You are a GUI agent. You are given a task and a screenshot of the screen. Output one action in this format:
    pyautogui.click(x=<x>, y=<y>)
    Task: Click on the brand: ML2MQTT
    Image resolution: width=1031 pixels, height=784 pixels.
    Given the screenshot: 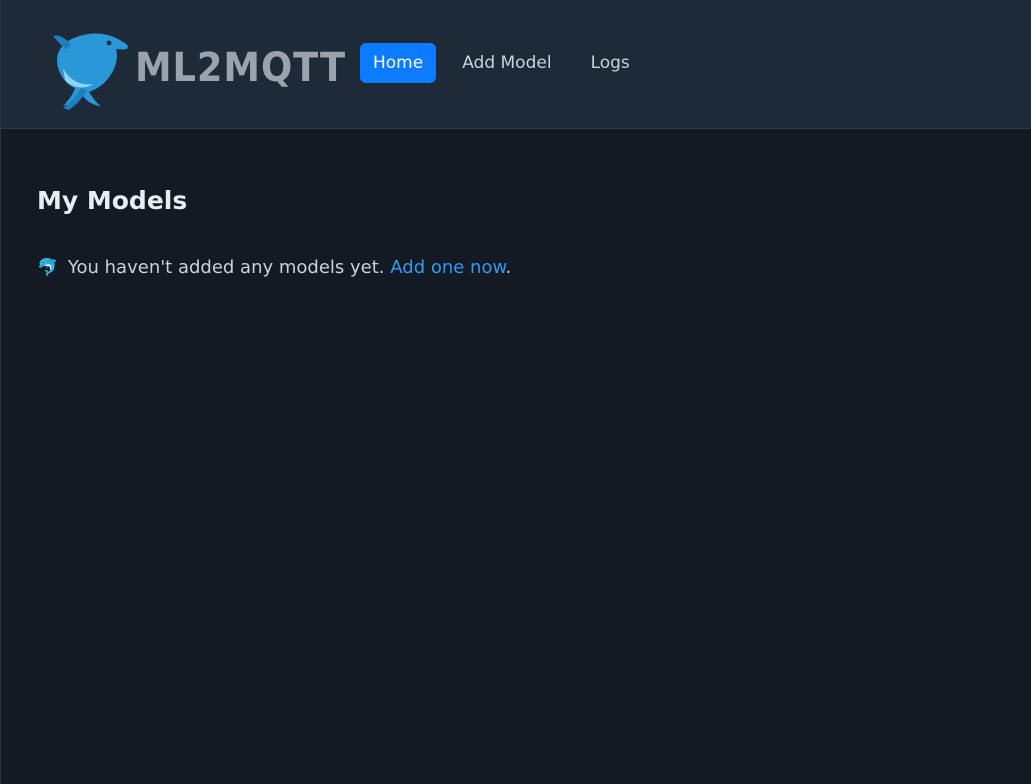 What is the action you would take?
    pyautogui.click(x=206, y=71)
    